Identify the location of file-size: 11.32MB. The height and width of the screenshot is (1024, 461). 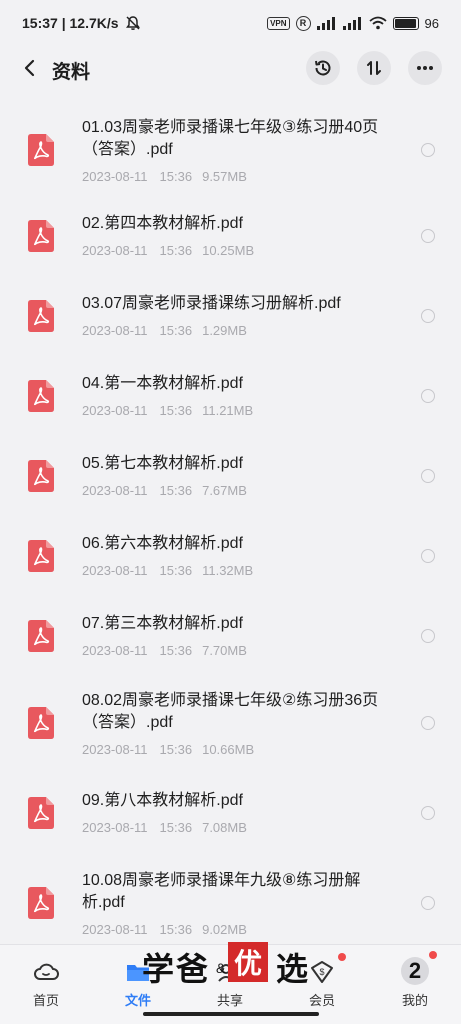
(228, 570).